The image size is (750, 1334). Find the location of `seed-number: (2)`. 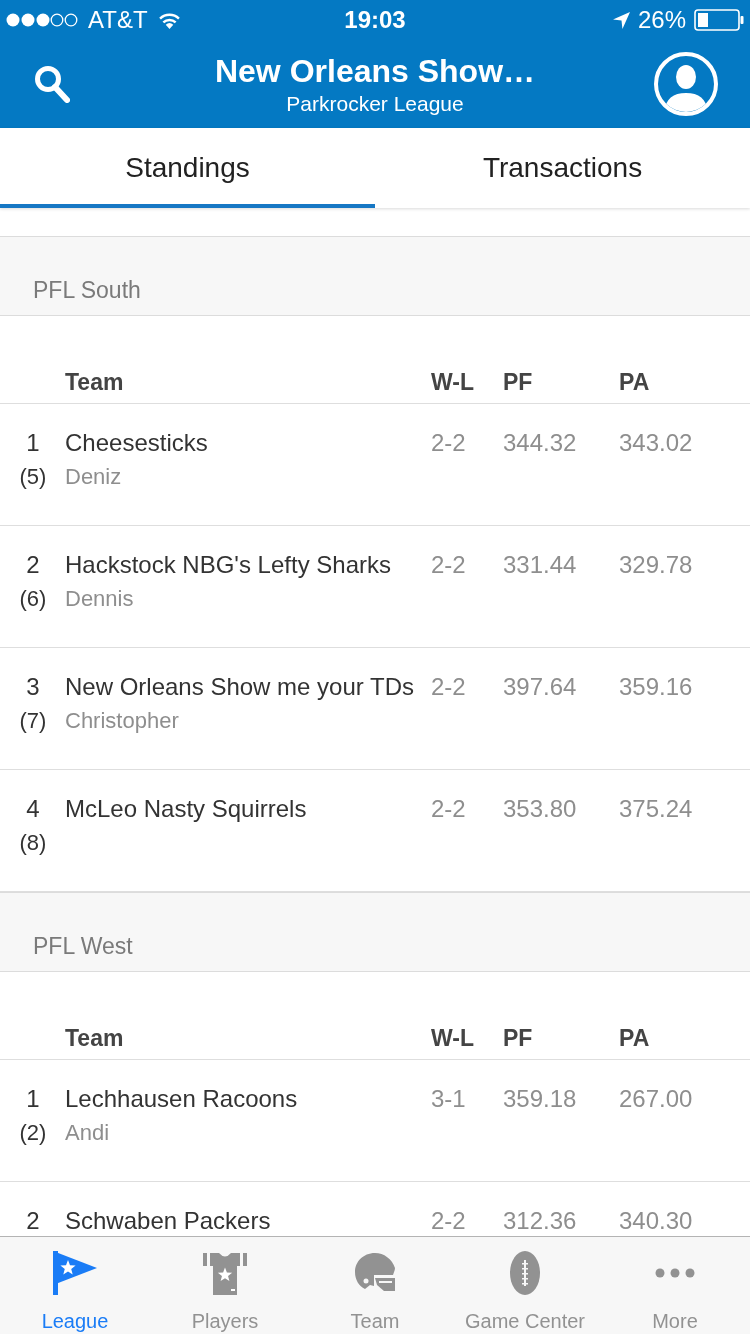

seed-number: (2) is located at coordinates (33, 1133).